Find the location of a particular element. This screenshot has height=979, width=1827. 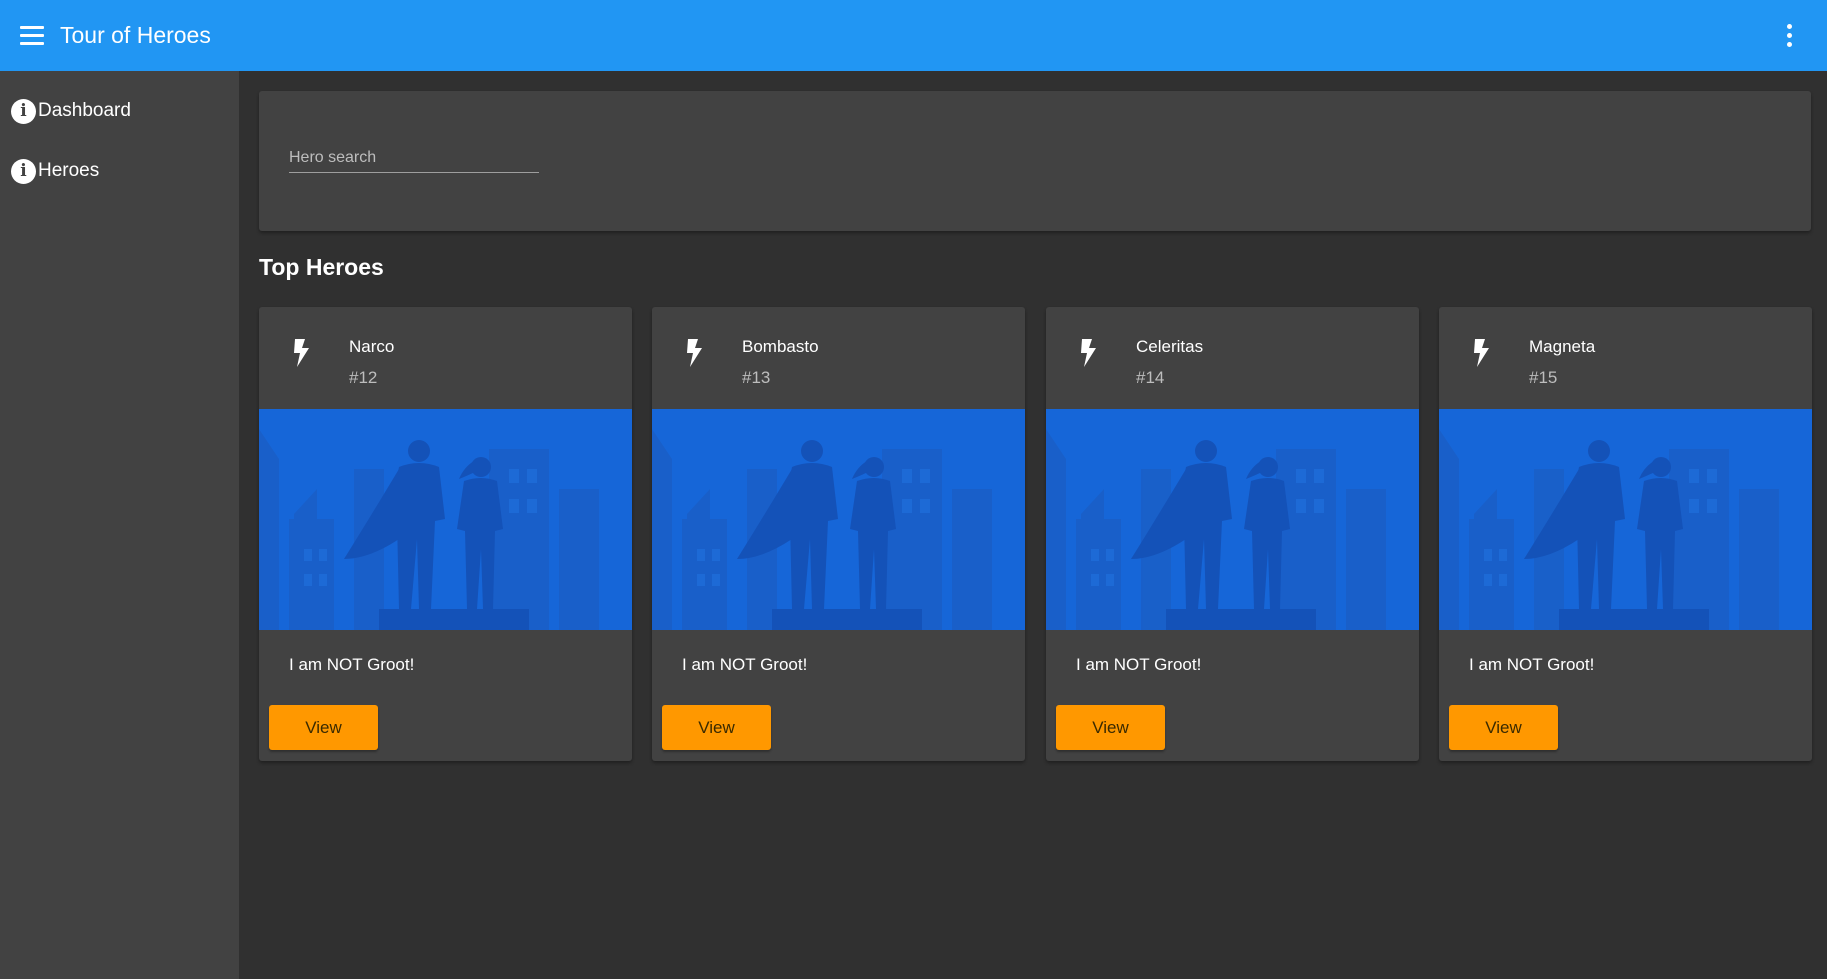

hero-card-header: Bombasto #13 is located at coordinates (838, 358).